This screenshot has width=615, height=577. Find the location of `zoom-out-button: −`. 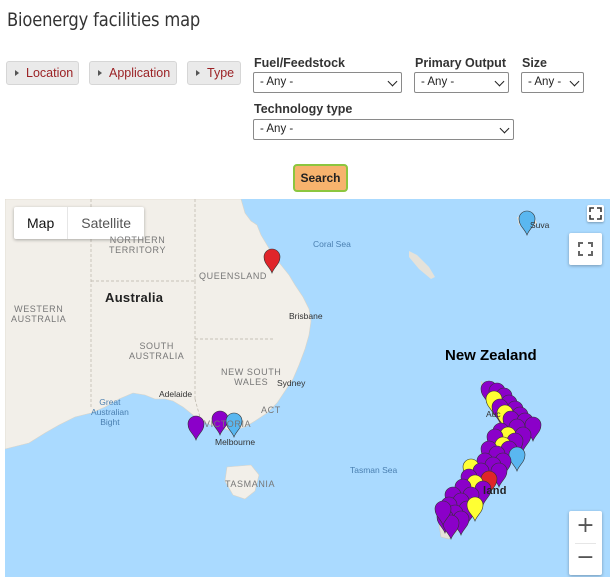

zoom-out-button: − is located at coordinates (585, 559).